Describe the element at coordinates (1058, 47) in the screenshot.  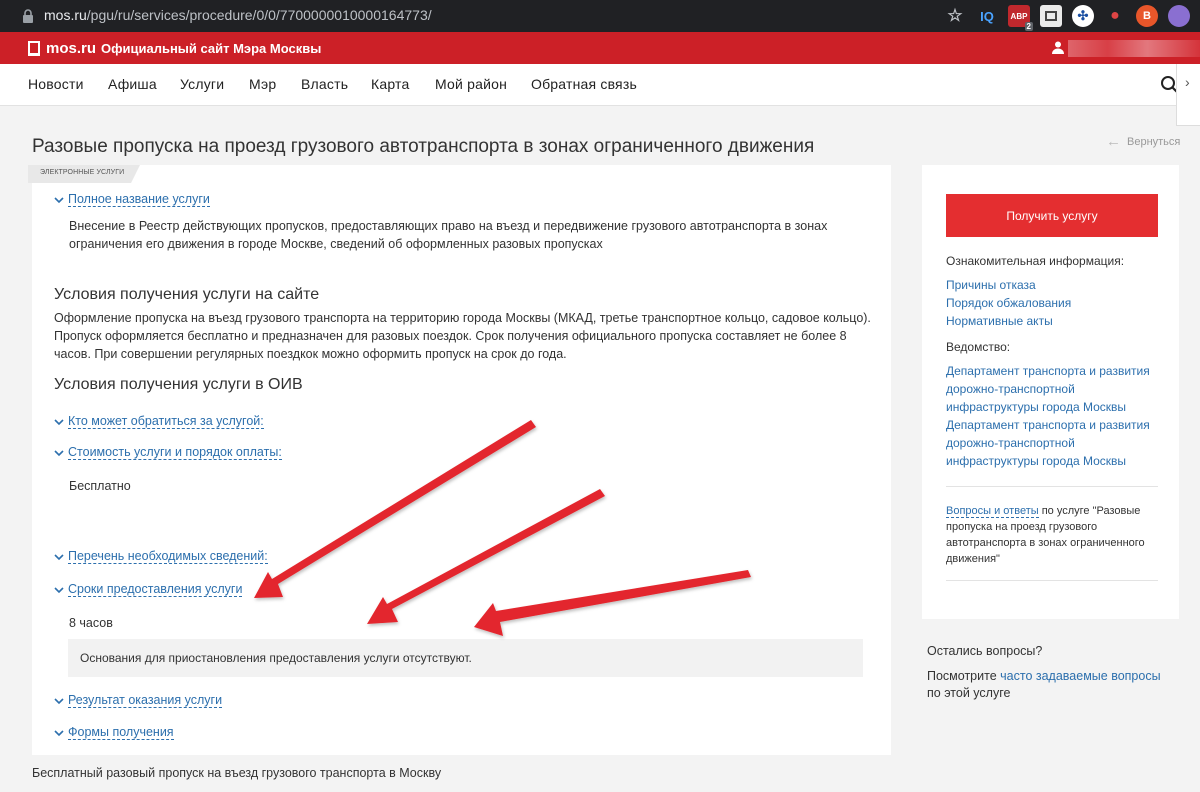
I see `user-icon` at that location.